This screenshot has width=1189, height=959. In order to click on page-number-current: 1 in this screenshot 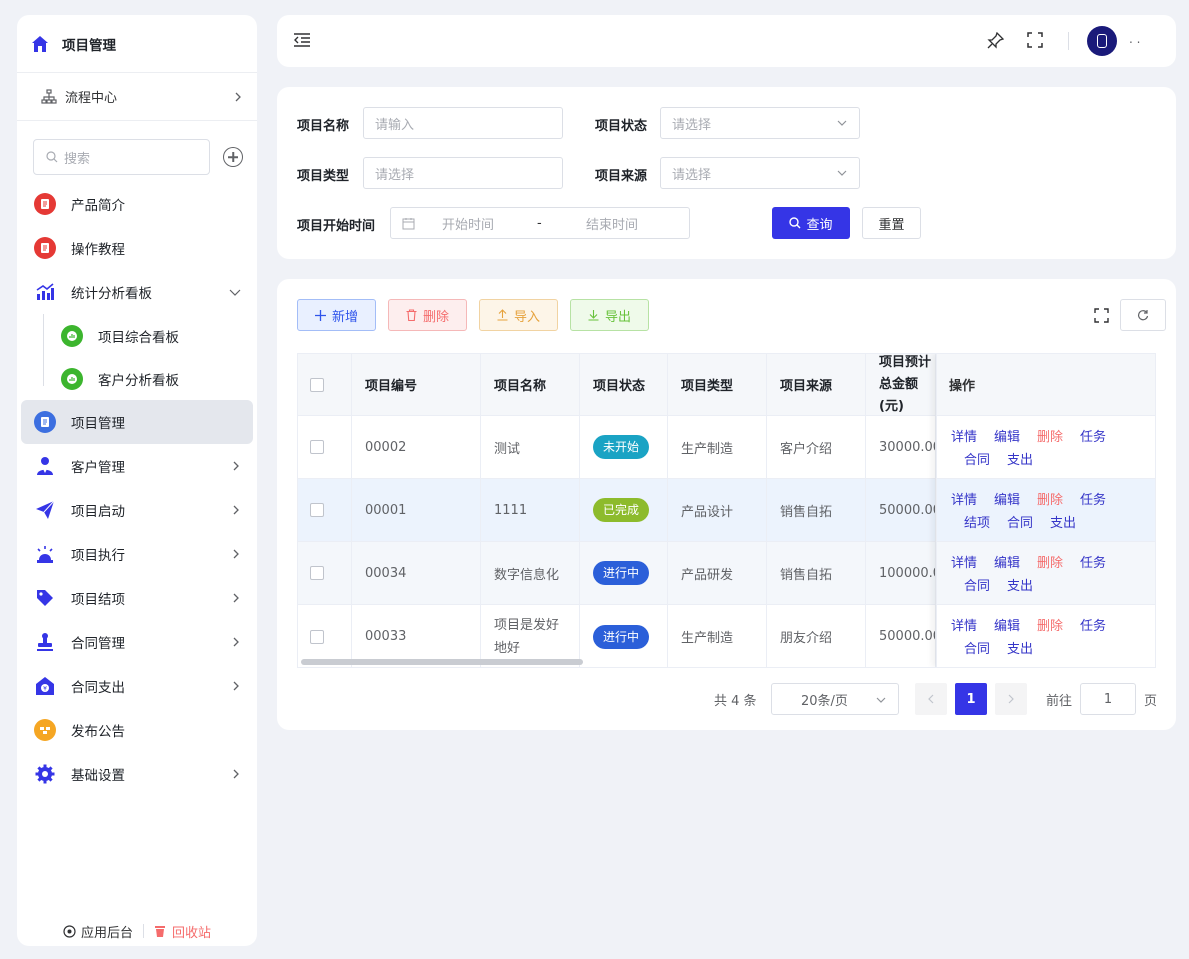, I will do `click(971, 699)`.